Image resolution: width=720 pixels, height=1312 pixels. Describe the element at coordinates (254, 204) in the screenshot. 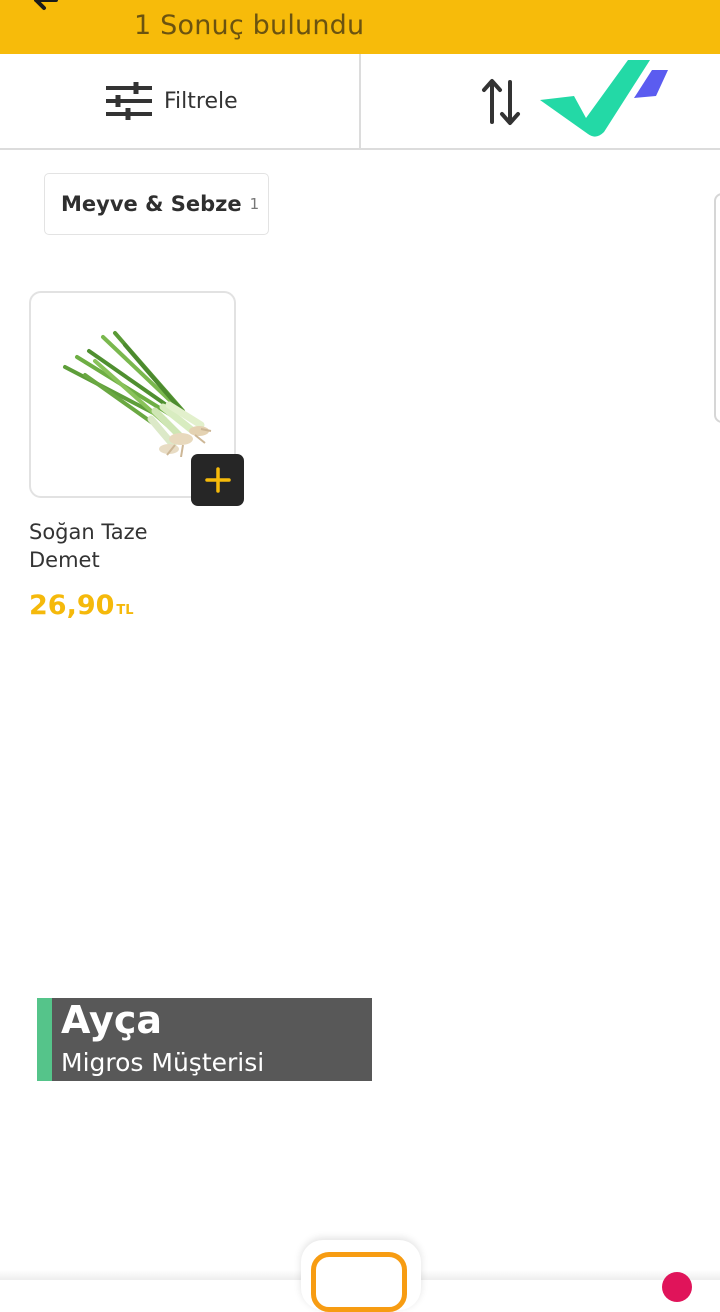

I see `category-chip-count: 1` at that location.